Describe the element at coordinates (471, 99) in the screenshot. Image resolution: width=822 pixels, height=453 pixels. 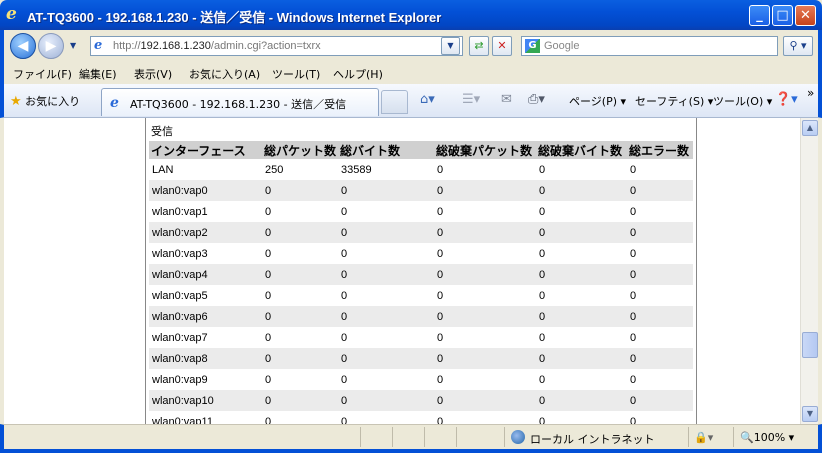
I see `feeds-icon: ☰▾` at that location.